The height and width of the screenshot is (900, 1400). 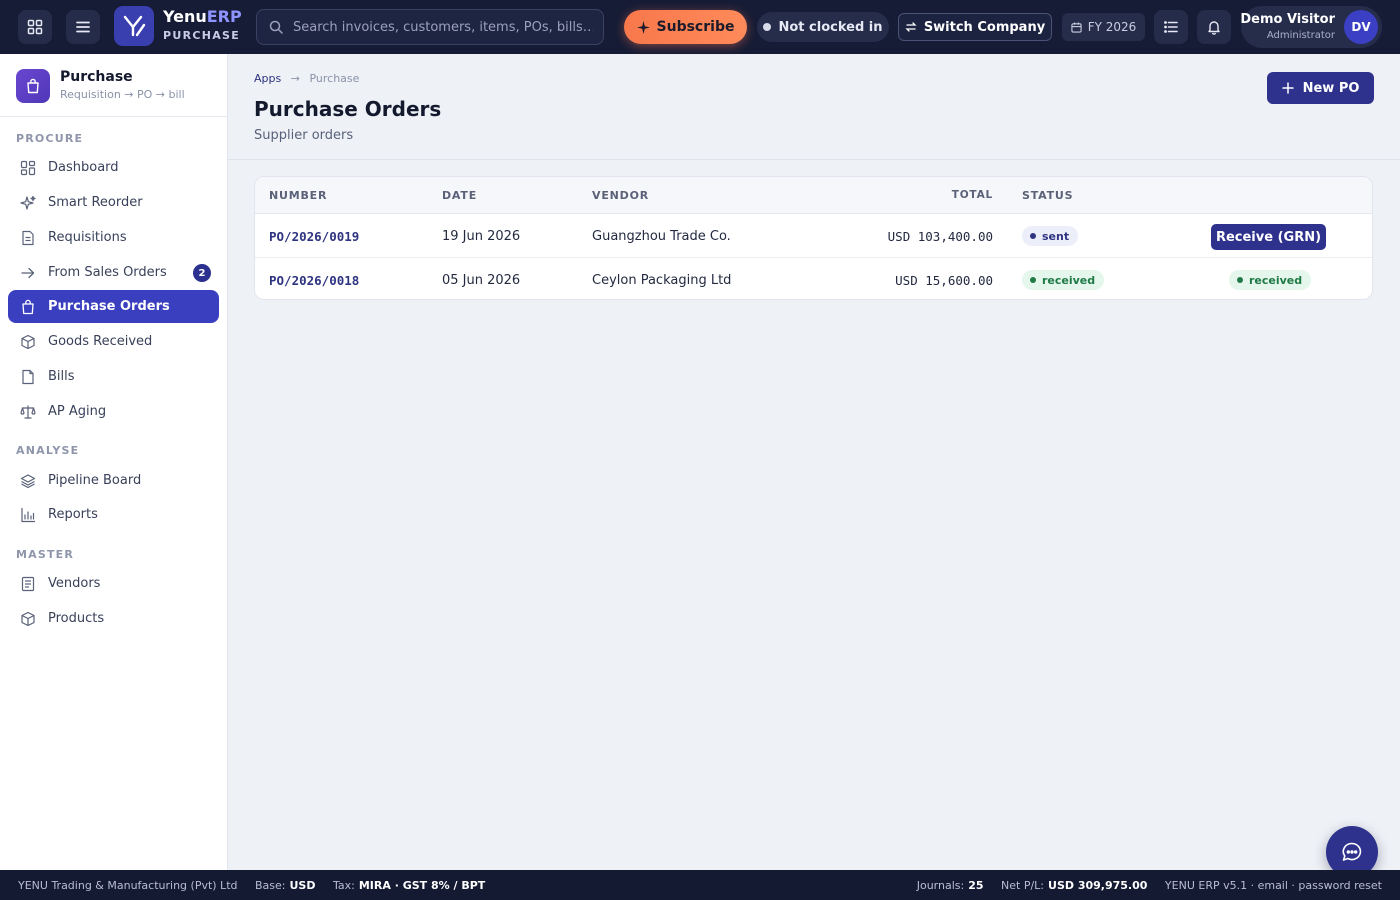 What do you see at coordinates (122, 94) in the screenshot?
I see `sidebar-app-subtitle: Requisition → PO → bill` at bounding box center [122, 94].